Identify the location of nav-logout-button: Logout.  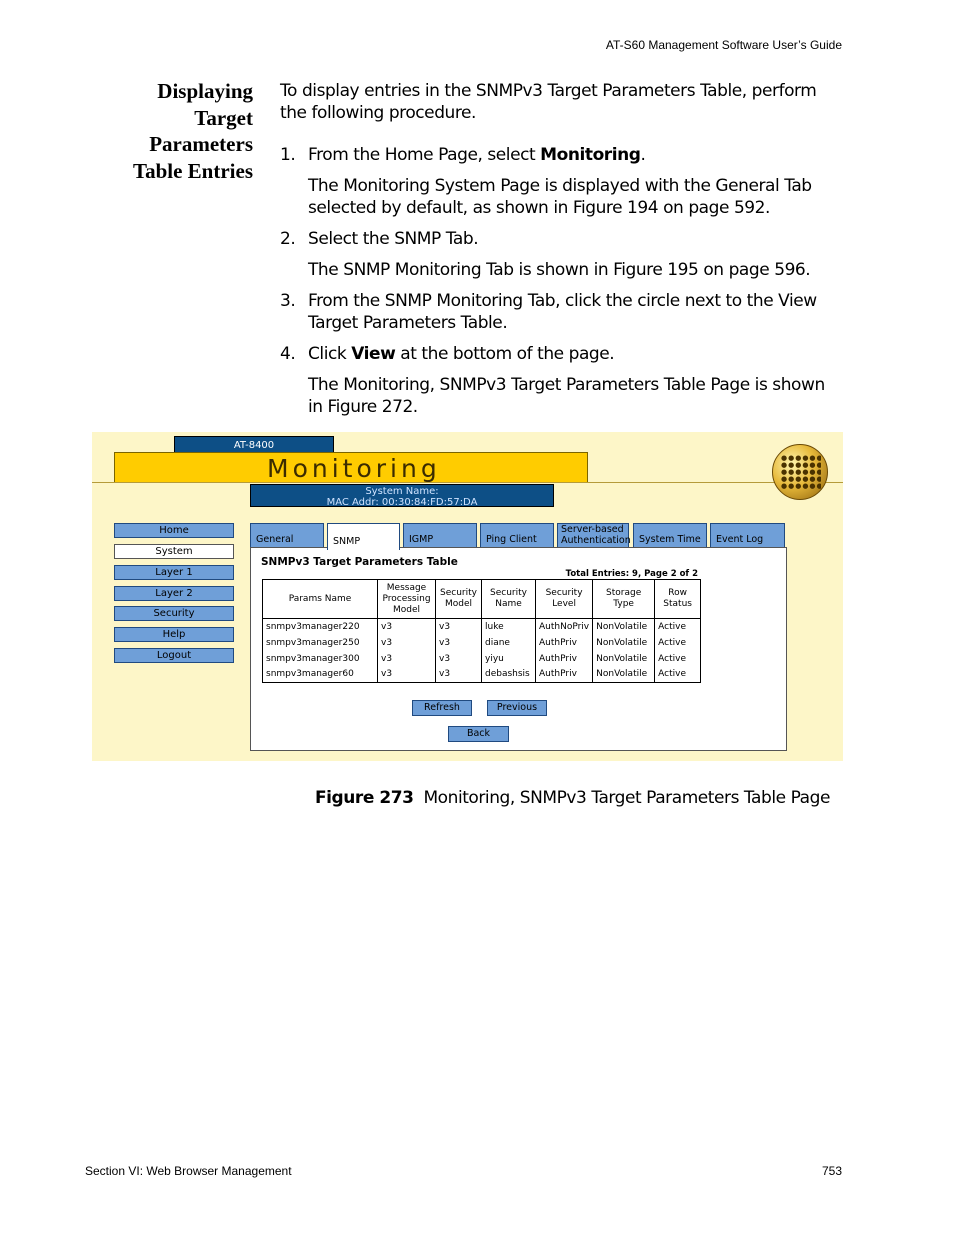
(174, 655).